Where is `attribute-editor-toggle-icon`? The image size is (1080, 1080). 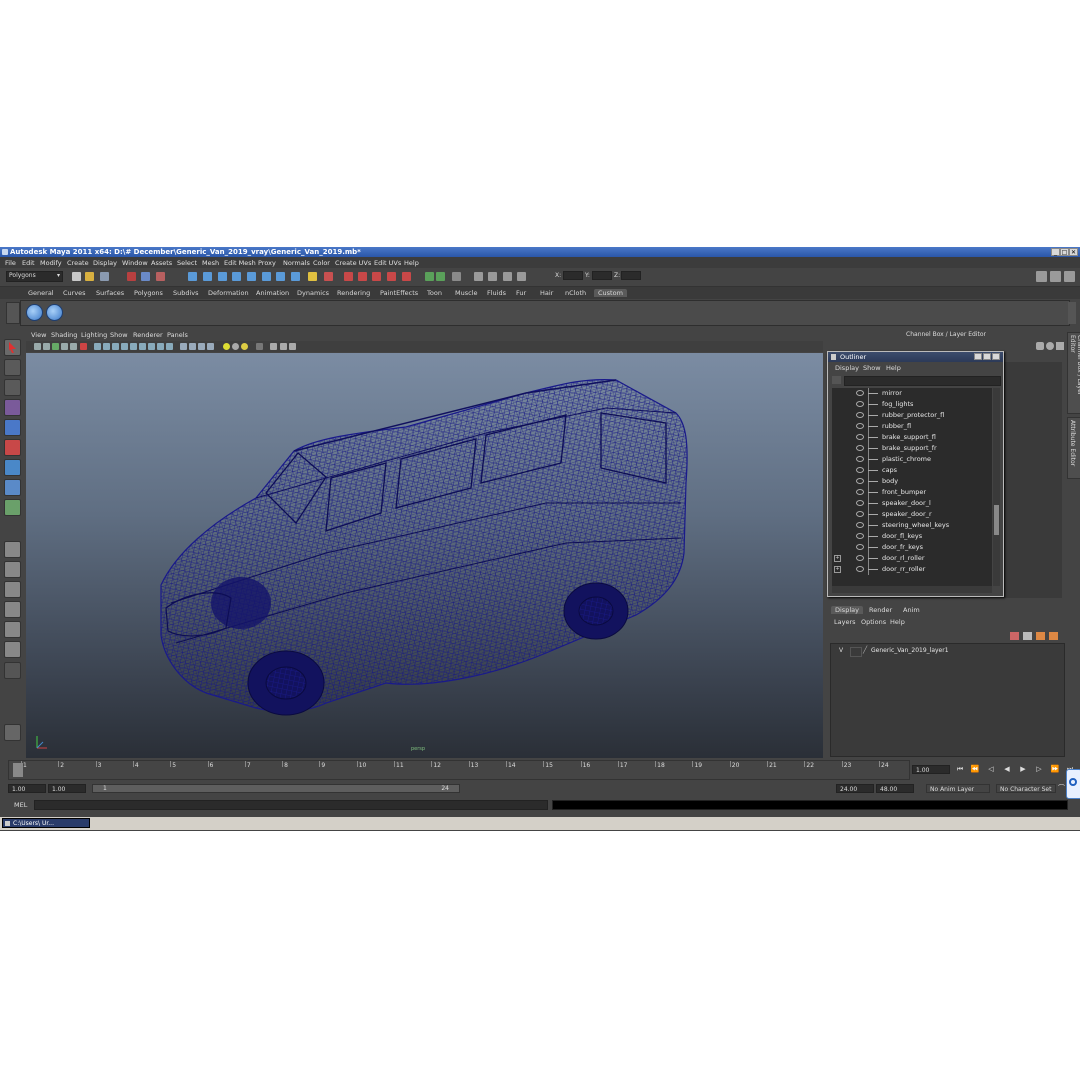
attribute-editor-toggle-icon is located at coordinates (1041, 276).